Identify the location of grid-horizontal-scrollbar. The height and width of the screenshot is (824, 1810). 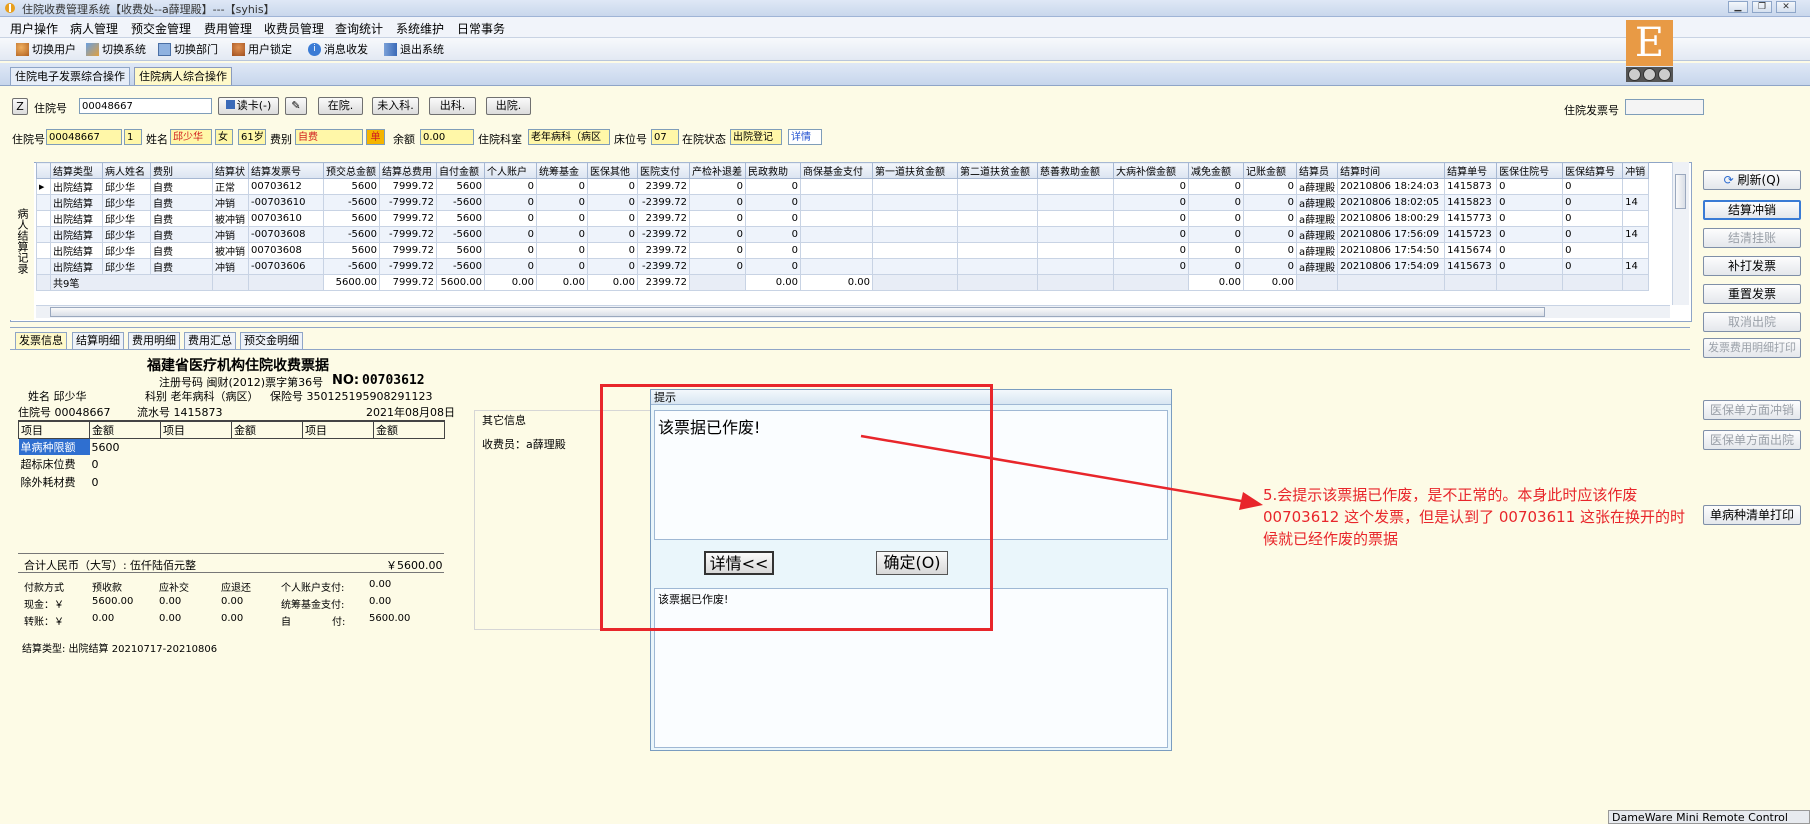
(853, 311).